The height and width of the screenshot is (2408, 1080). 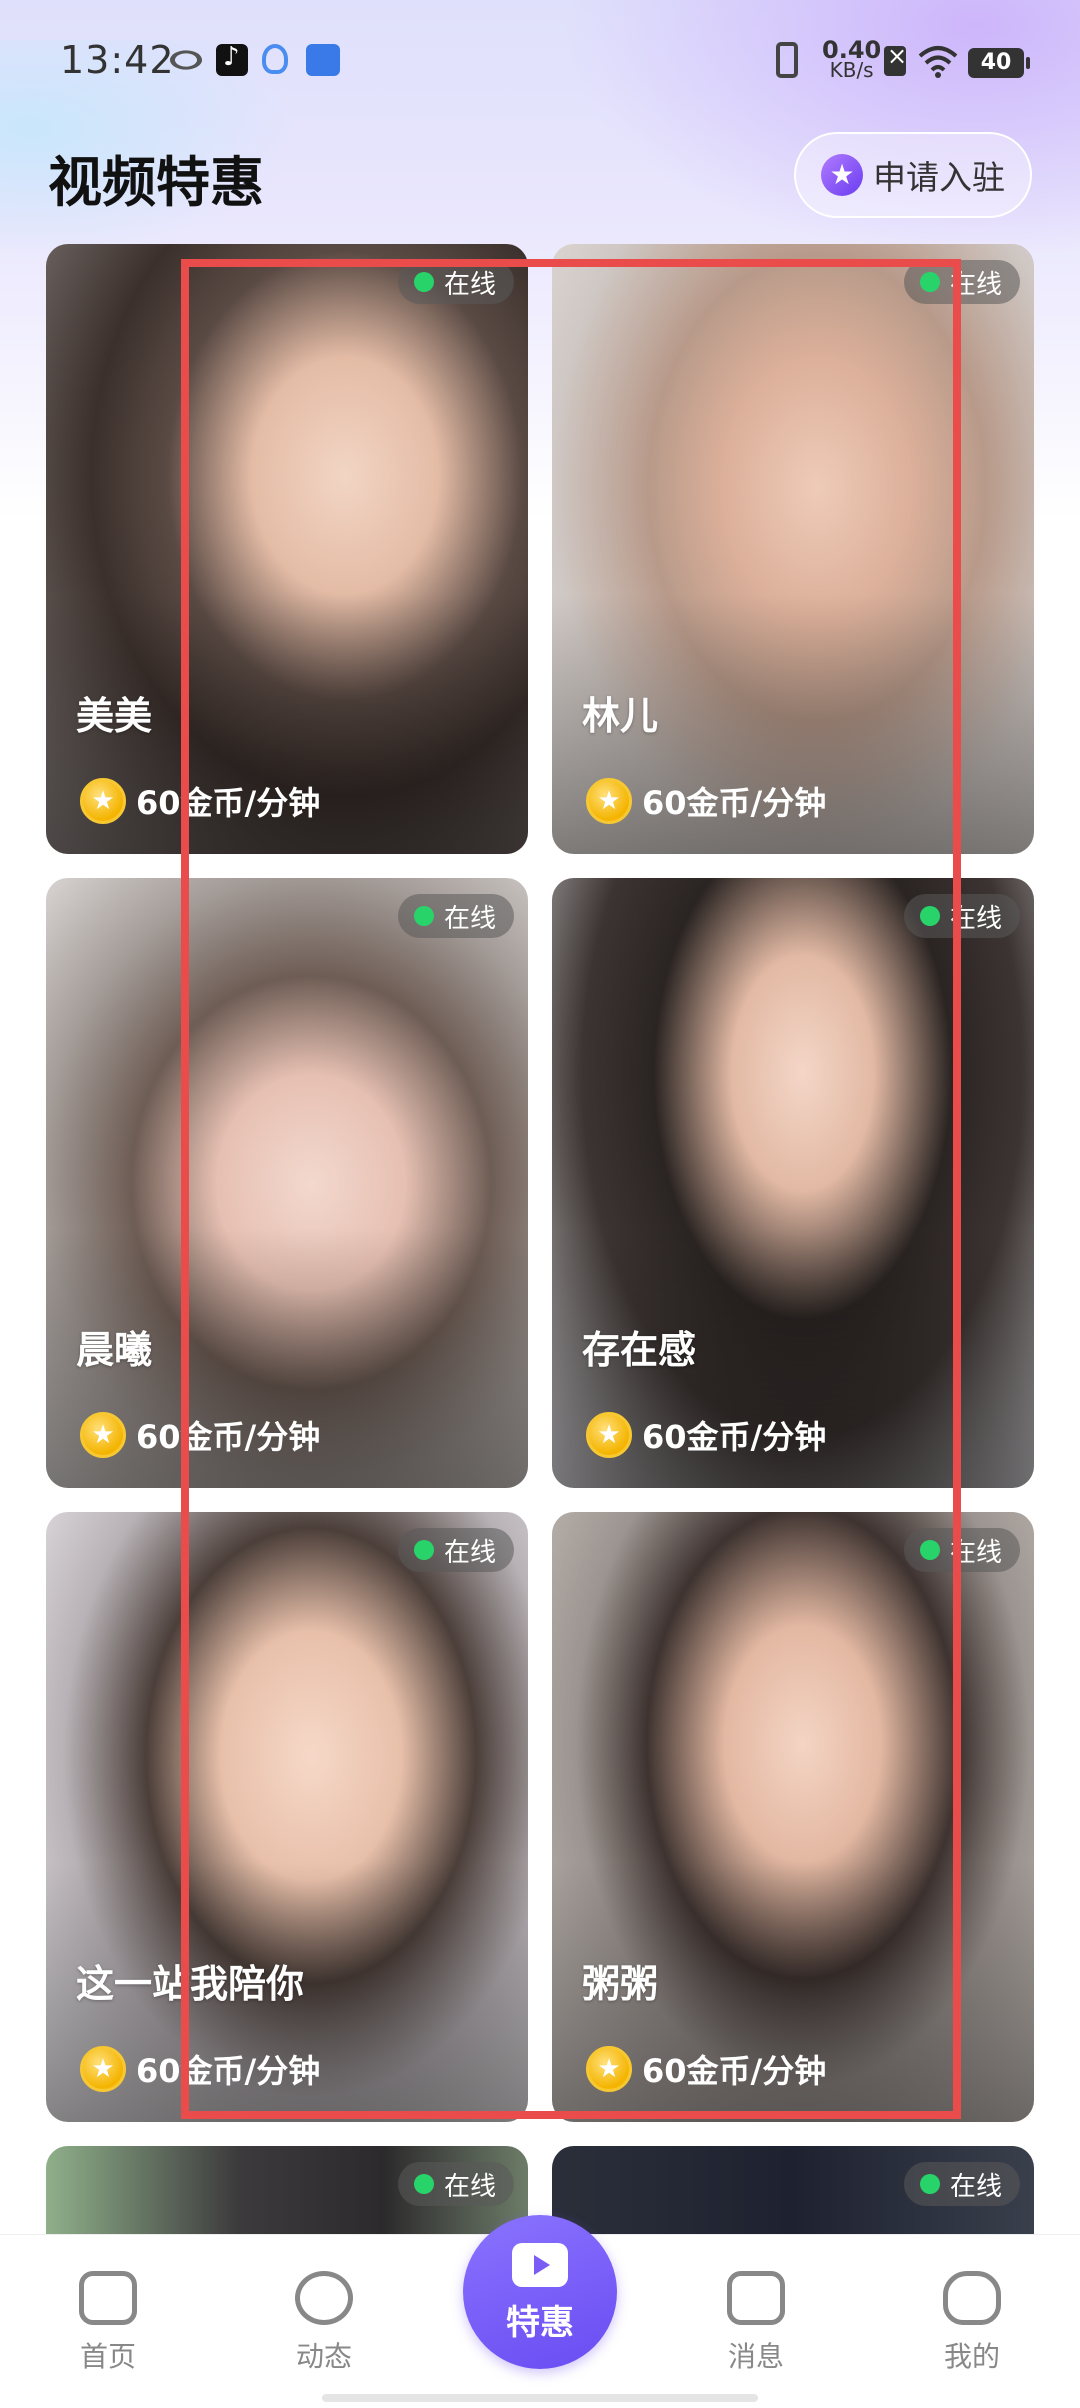 I want to click on planet-icon, so click(x=324, y=2298).